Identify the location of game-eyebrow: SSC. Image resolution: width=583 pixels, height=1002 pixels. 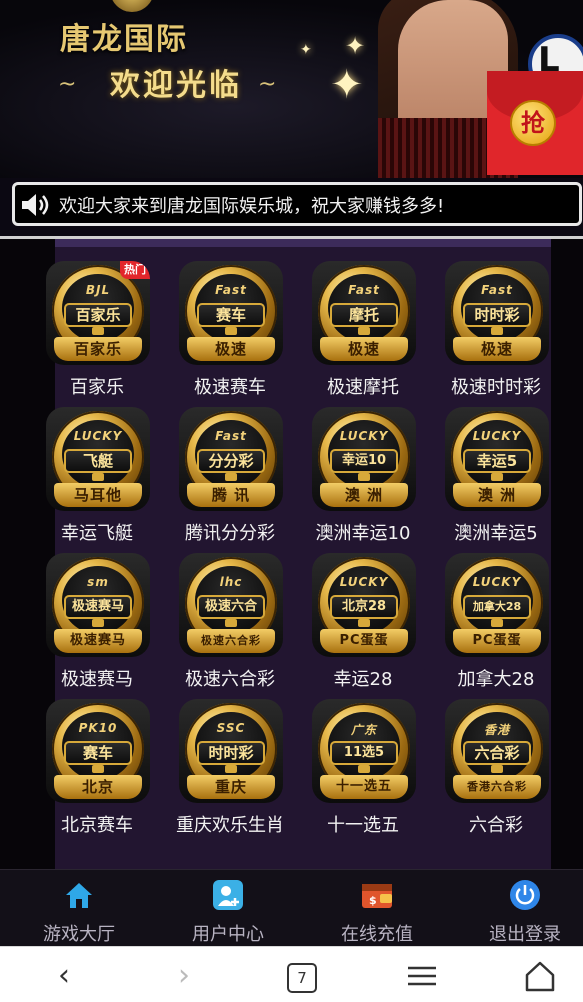
(231, 728).